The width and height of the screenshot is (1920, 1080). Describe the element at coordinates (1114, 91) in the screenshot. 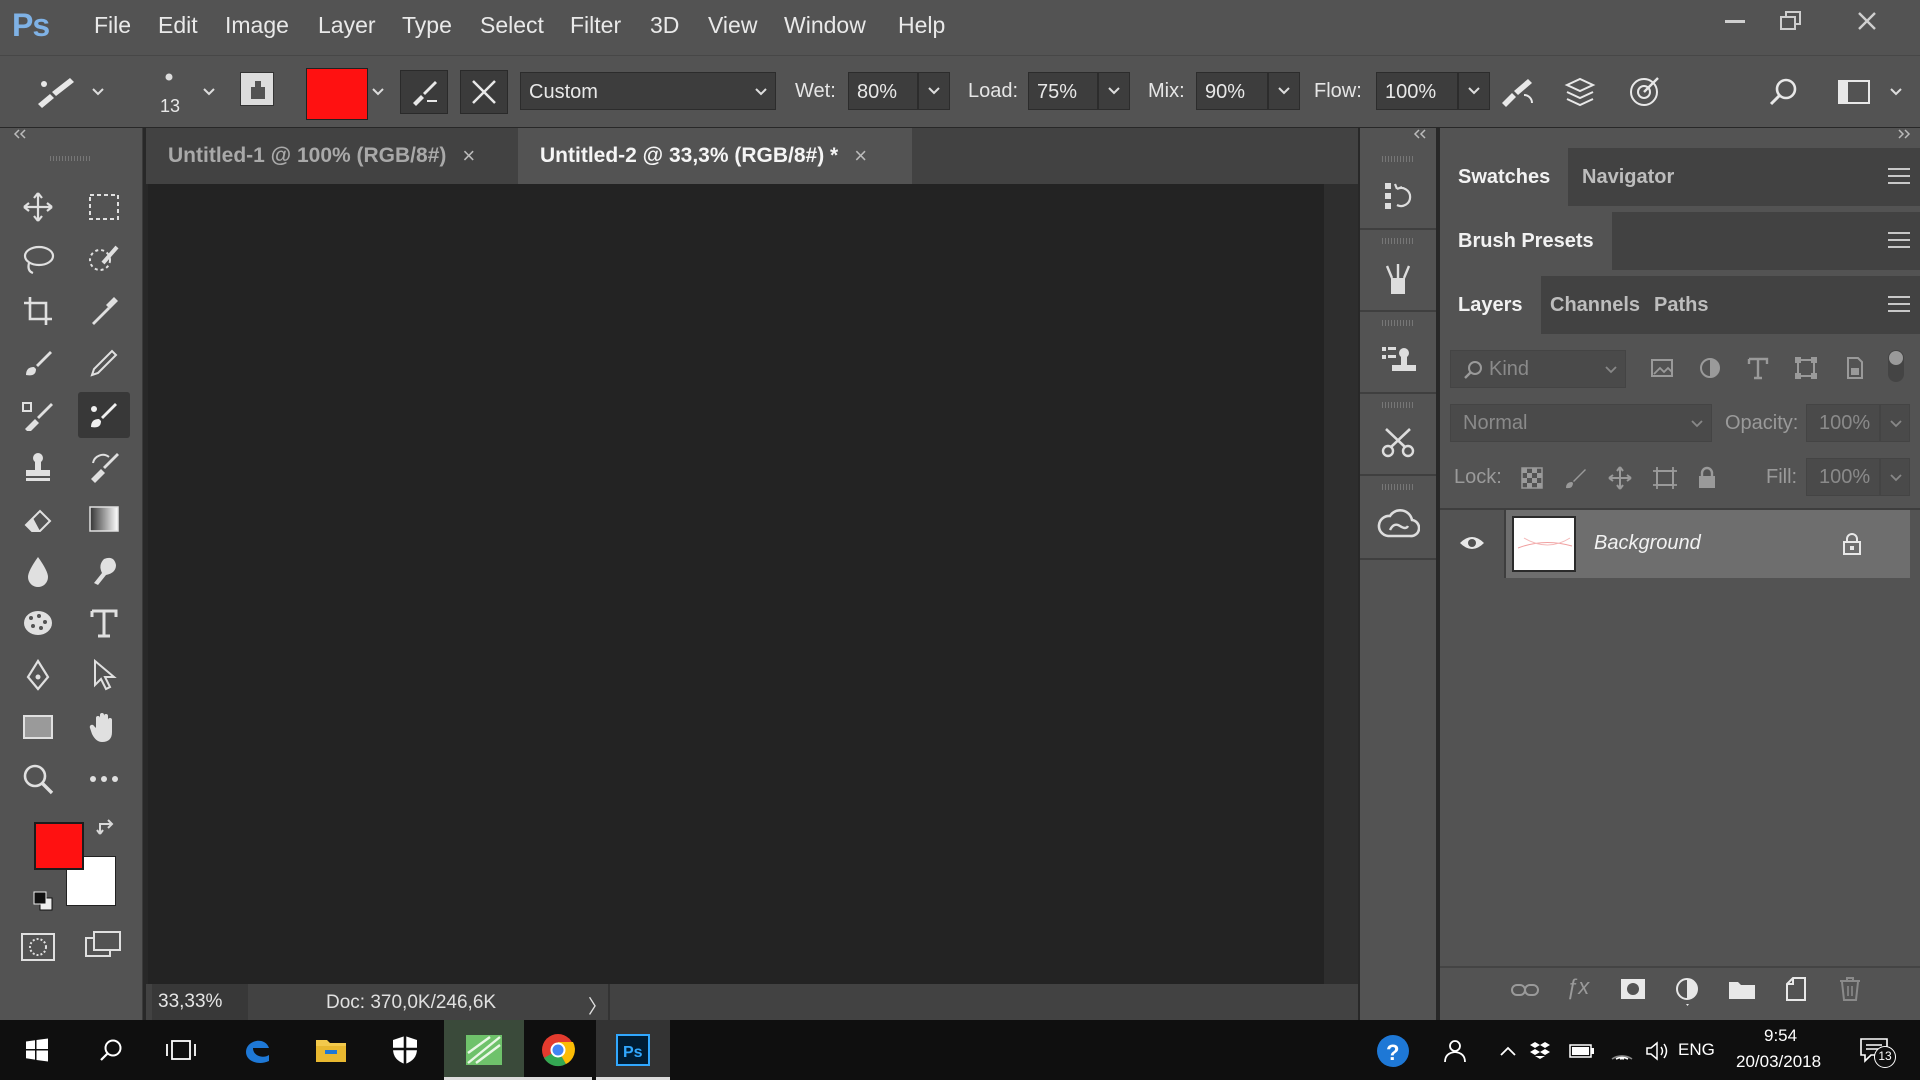

I see `load-dropdown` at that location.